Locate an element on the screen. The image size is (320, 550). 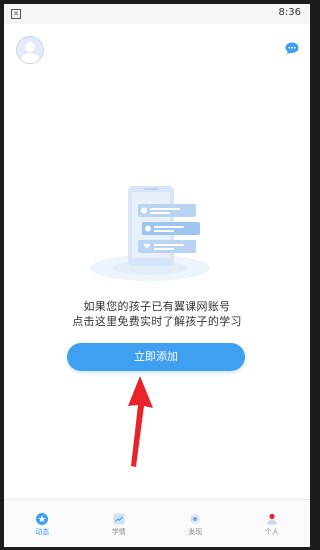
discover-icon is located at coordinates (195, 519).